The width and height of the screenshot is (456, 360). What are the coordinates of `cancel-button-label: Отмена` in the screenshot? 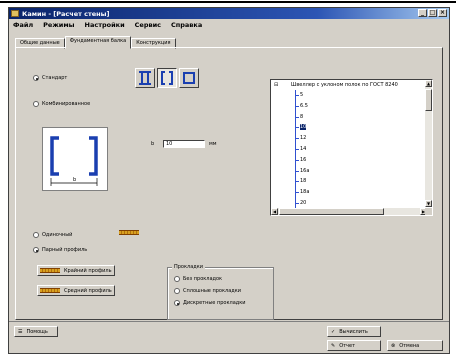 It's located at (409, 345).